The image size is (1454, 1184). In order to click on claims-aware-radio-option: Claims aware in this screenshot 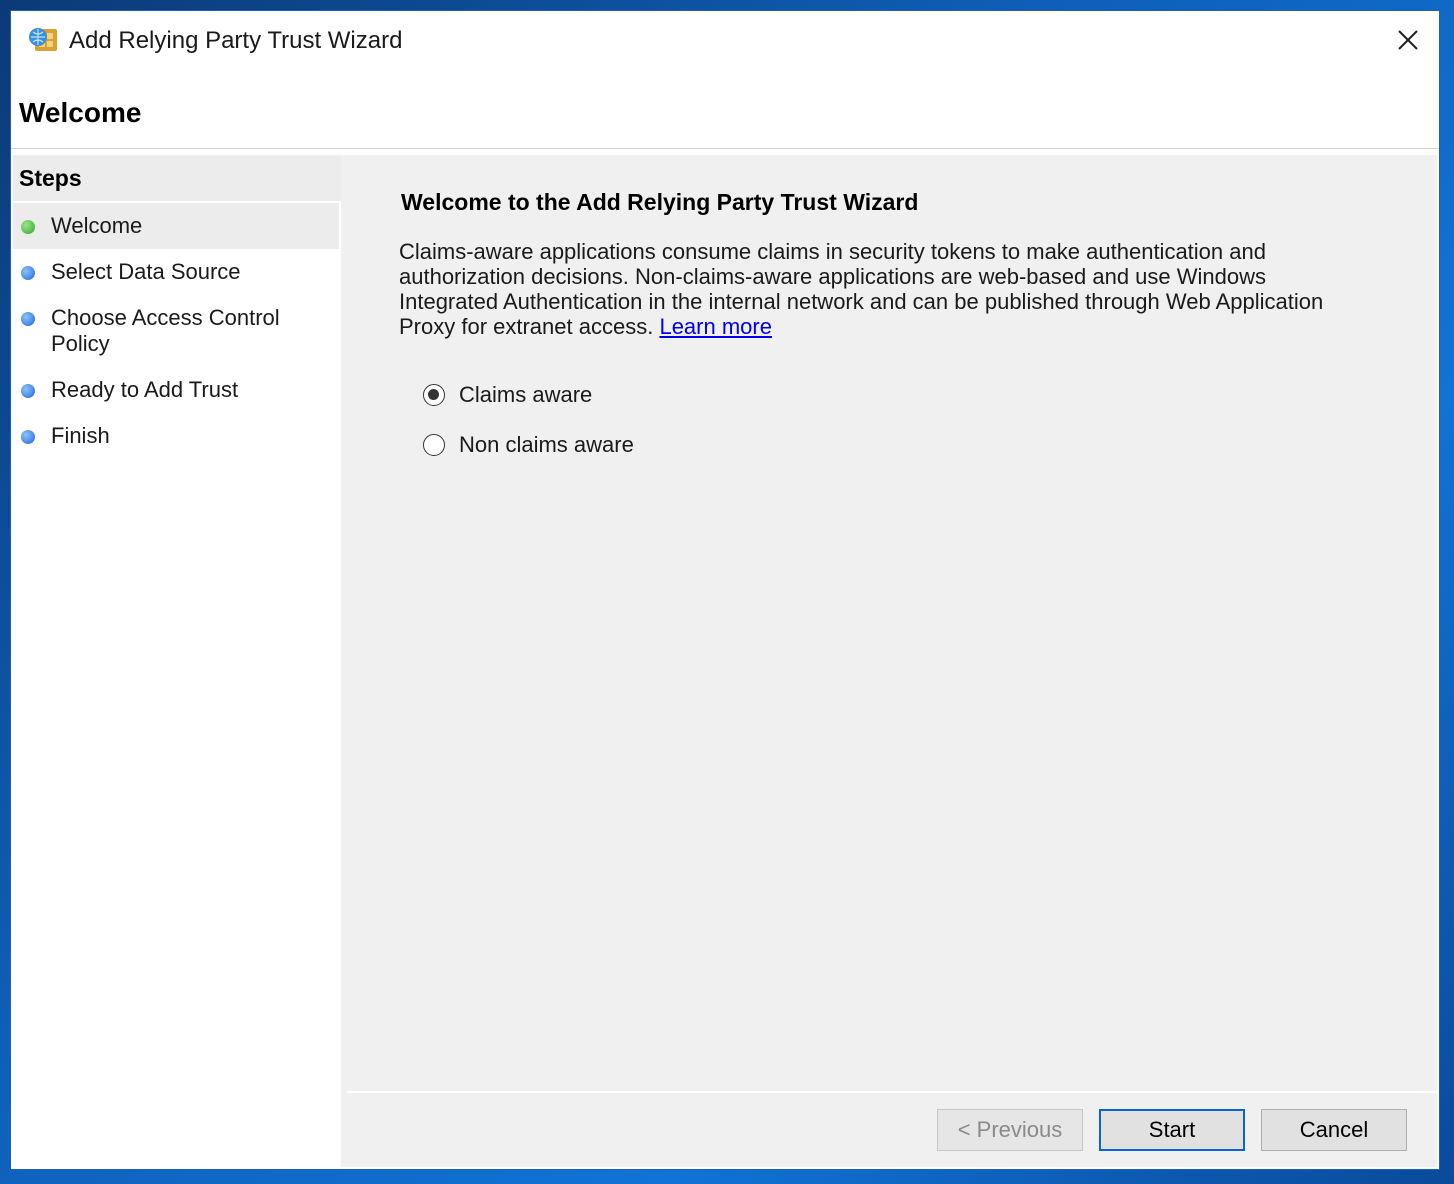, I will do `click(507, 395)`.